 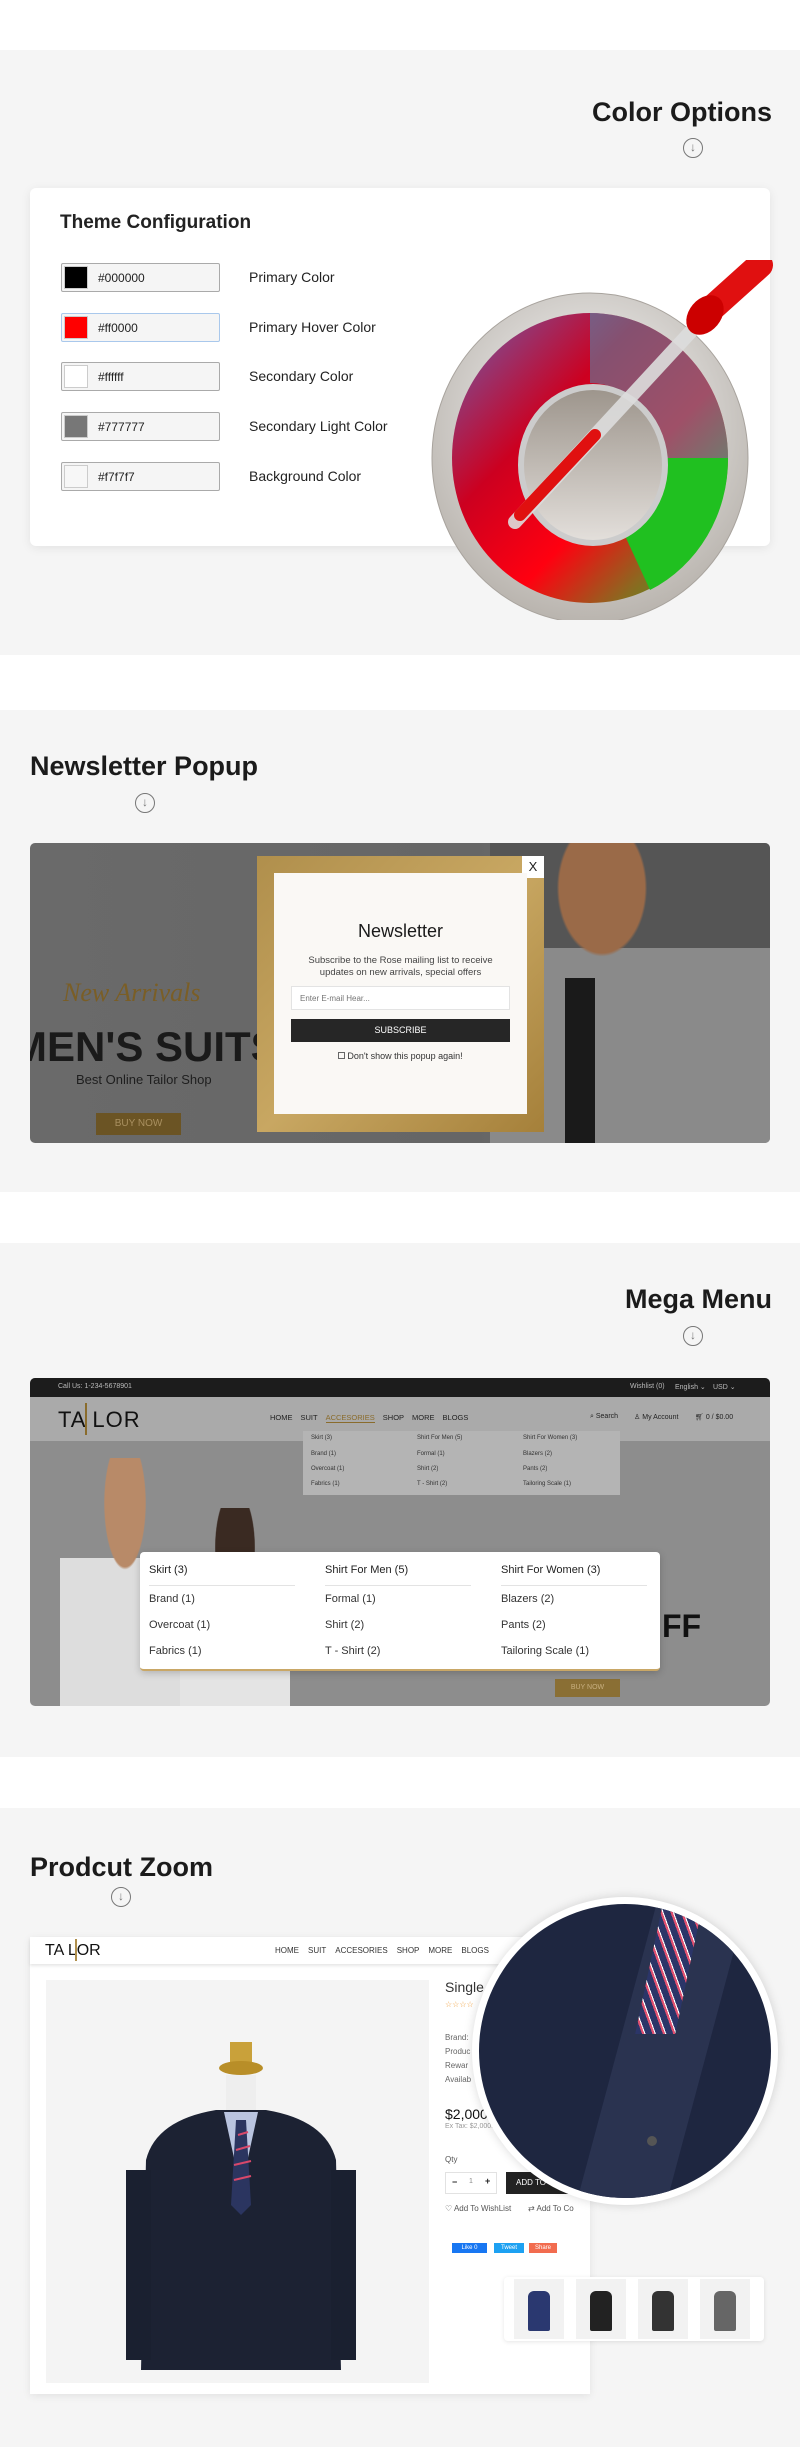 What do you see at coordinates (140, 327) in the screenshot?
I see `color-input: #ff0000` at bounding box center [140, 327].